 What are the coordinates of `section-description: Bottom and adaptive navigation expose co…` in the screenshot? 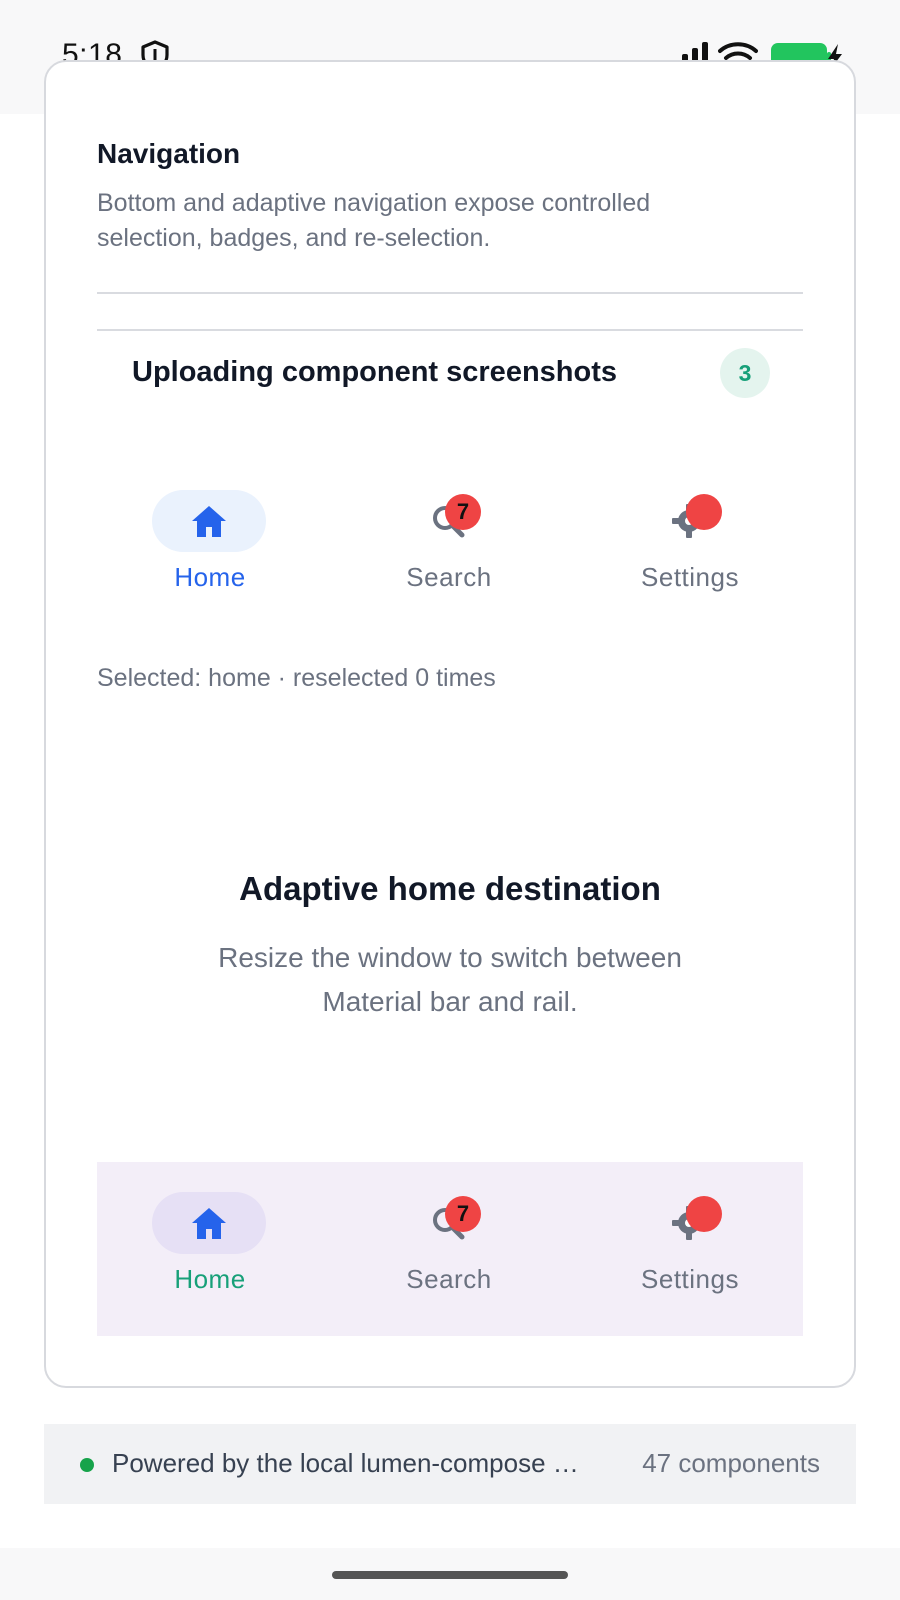 It's located at (374, 220).